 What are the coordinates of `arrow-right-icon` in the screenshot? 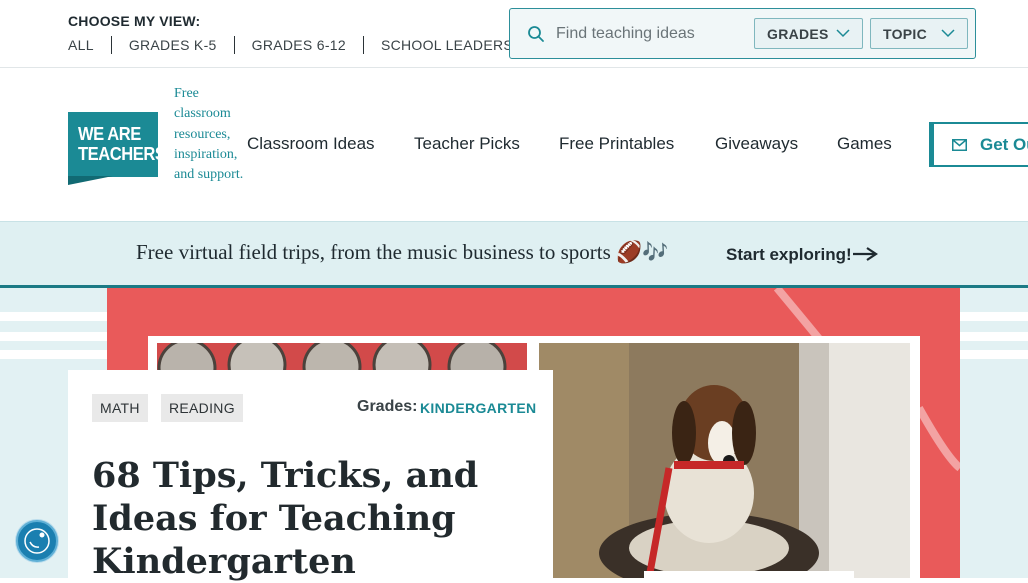 It's located at (865, 254).